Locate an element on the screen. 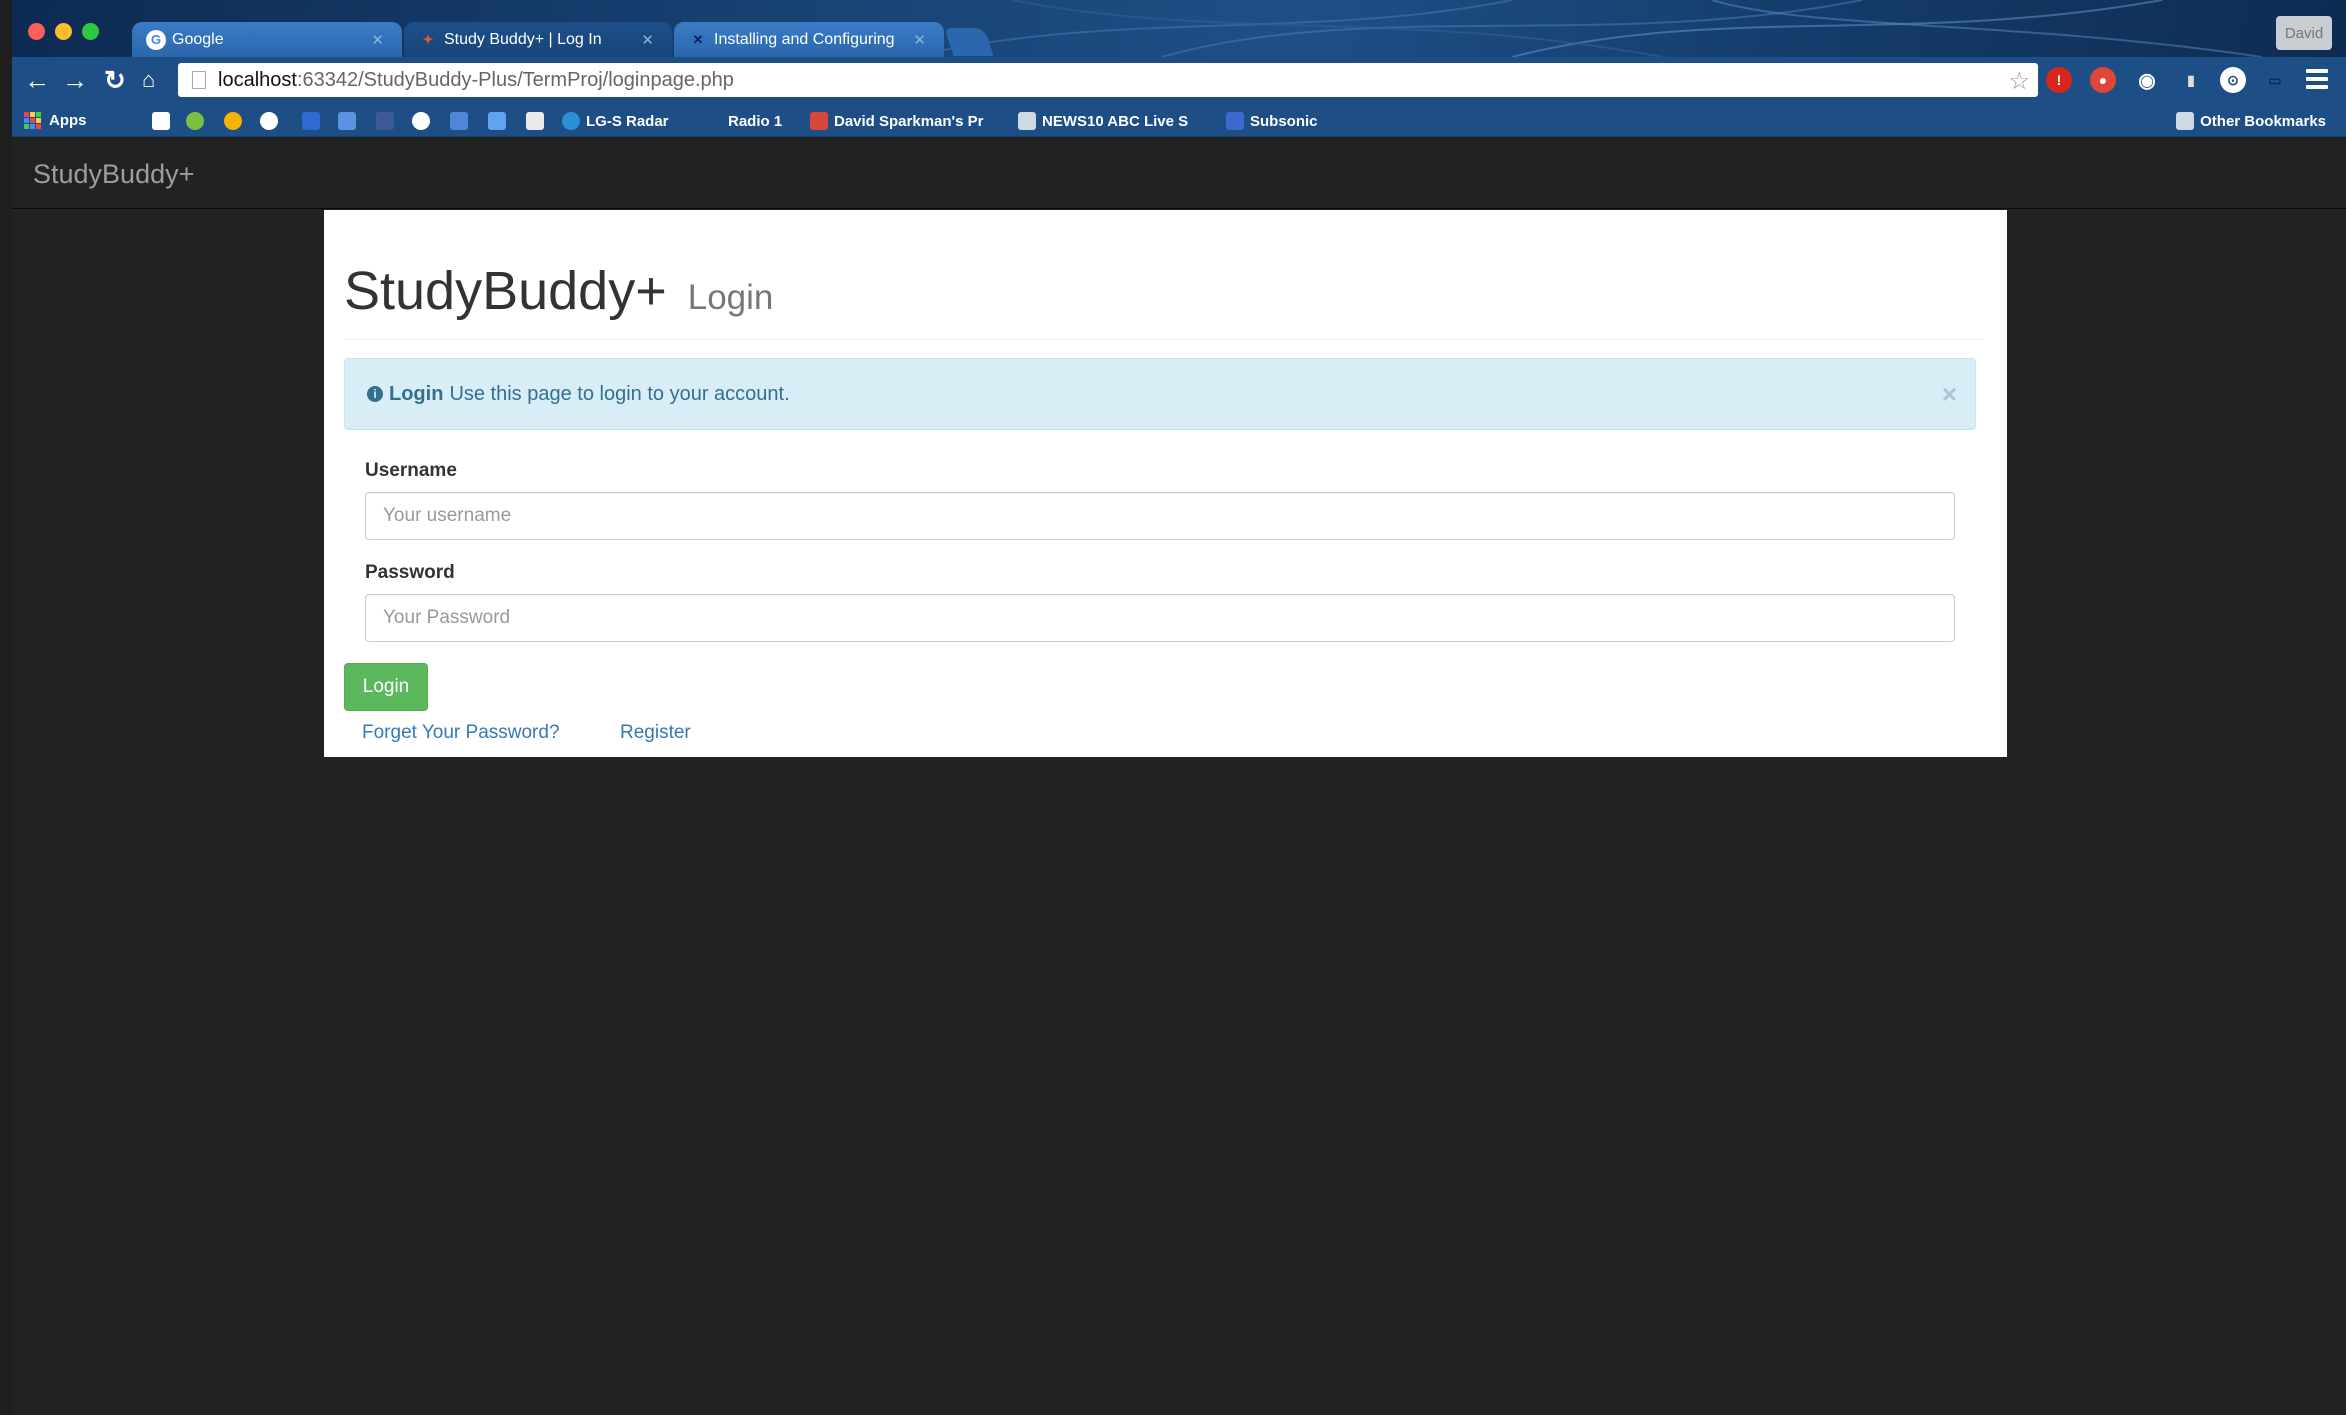 This screenshot has height=1415, width=2346. bookmark-label: LG-S Radar is located at coordinates (627, 121).